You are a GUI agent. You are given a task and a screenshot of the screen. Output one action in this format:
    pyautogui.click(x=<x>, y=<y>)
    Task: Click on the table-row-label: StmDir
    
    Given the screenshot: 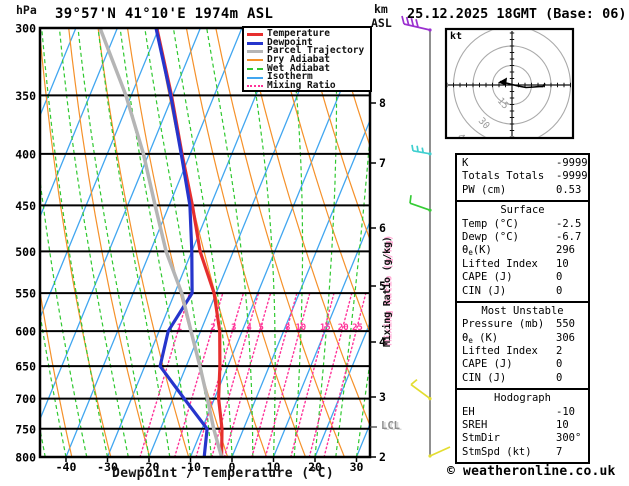 What is the action you would take?
    pyautogui.click(x=481, y=438)
    